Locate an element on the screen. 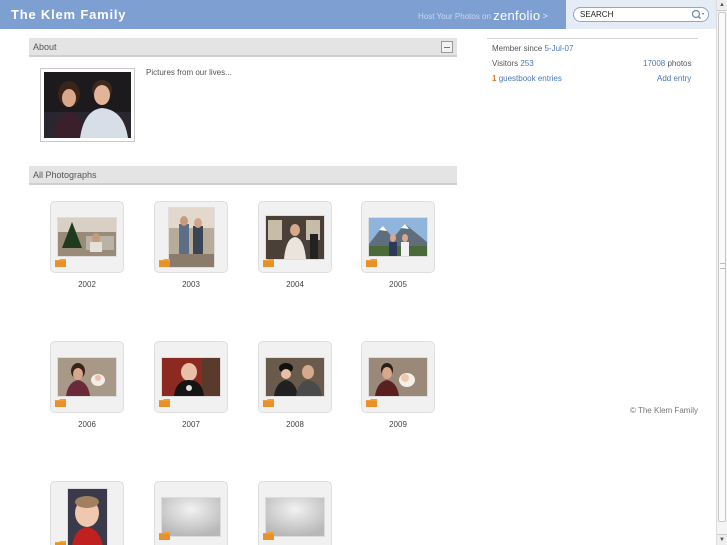  search-input is located at coordinates (635, 14).